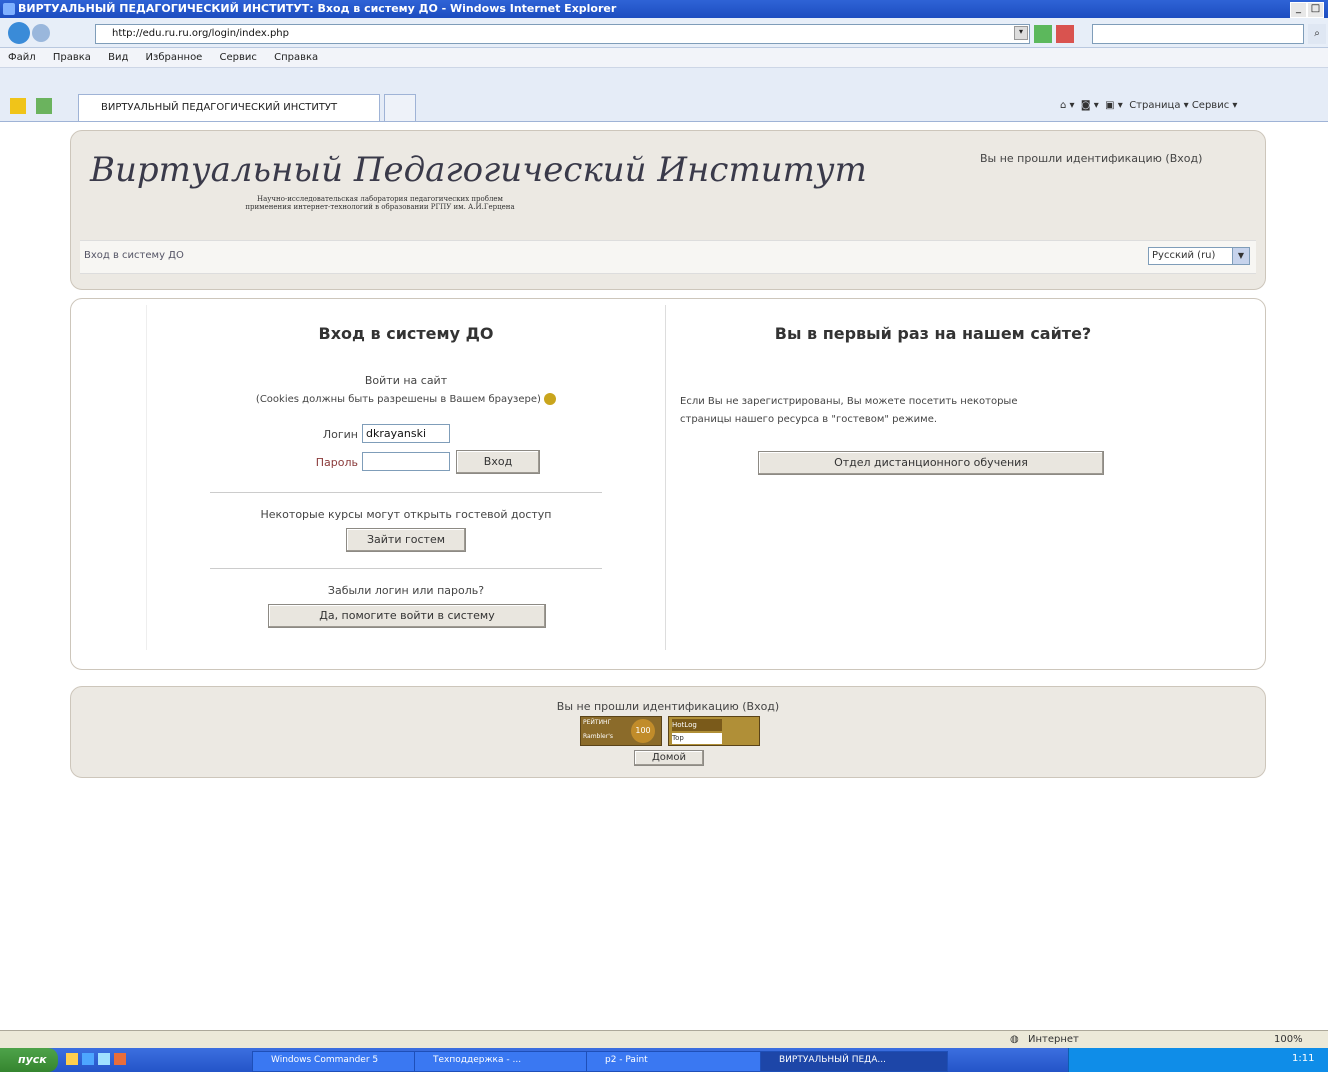  What do you see at coordinates (29, 1060) in the screenshot?
I see `start-button: пуск` at bounding box center [29, 1060].